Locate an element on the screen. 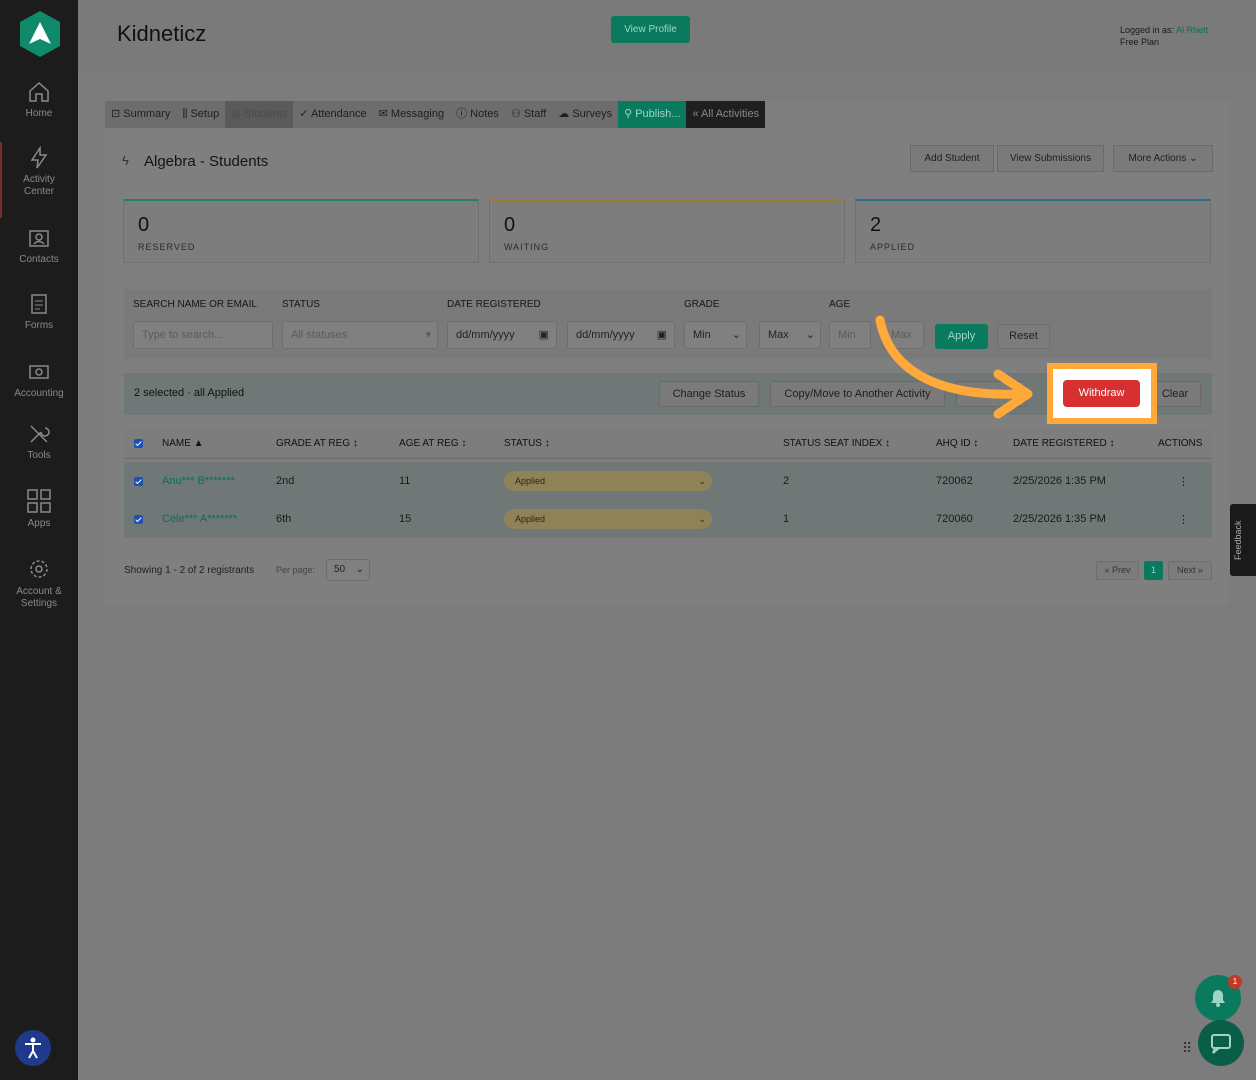 The width and height of the screenshot is (1256, 1080). stat-label: APPLIED is located at coordinates (893, 247).